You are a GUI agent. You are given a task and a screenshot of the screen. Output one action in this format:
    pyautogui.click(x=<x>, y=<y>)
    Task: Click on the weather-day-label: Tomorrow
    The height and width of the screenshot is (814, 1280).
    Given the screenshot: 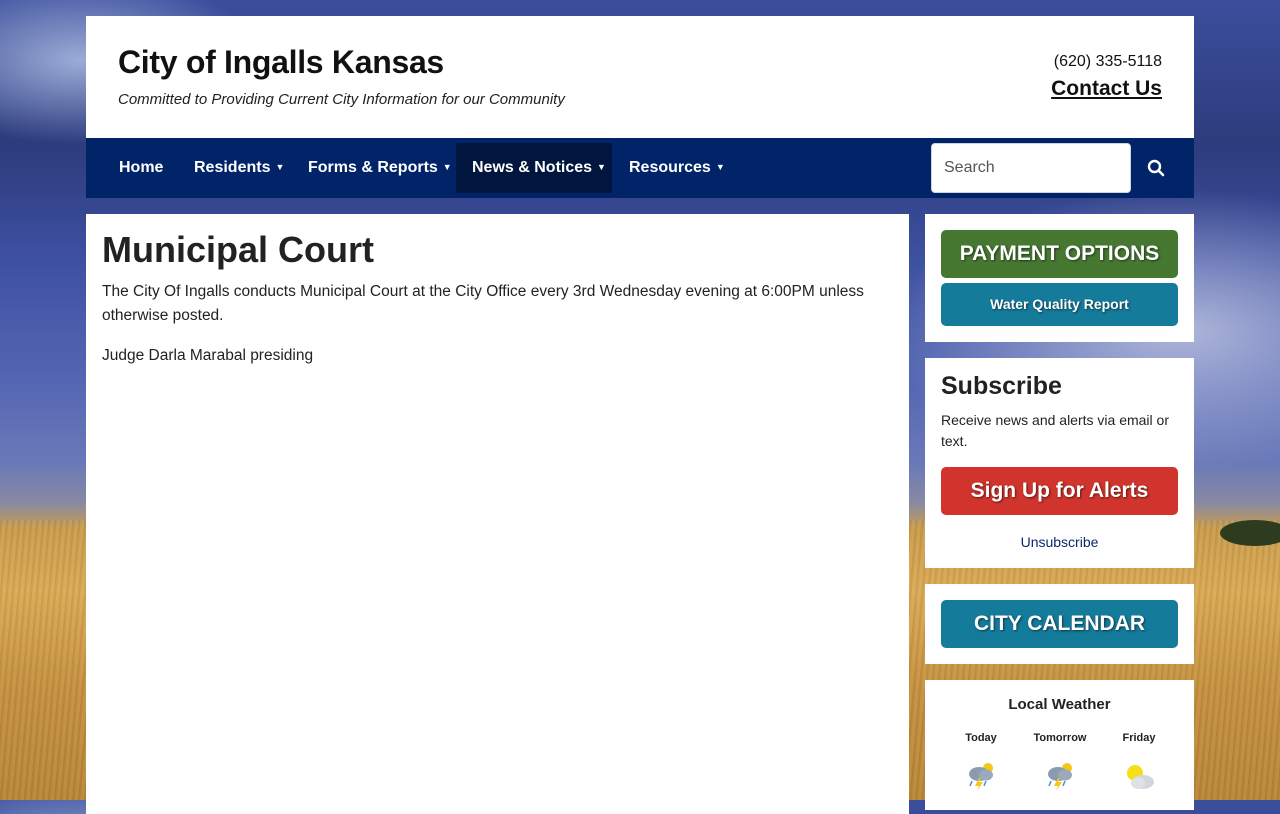 What is the action you would take?
    pyautogui.click(x=1060, y=738)
    